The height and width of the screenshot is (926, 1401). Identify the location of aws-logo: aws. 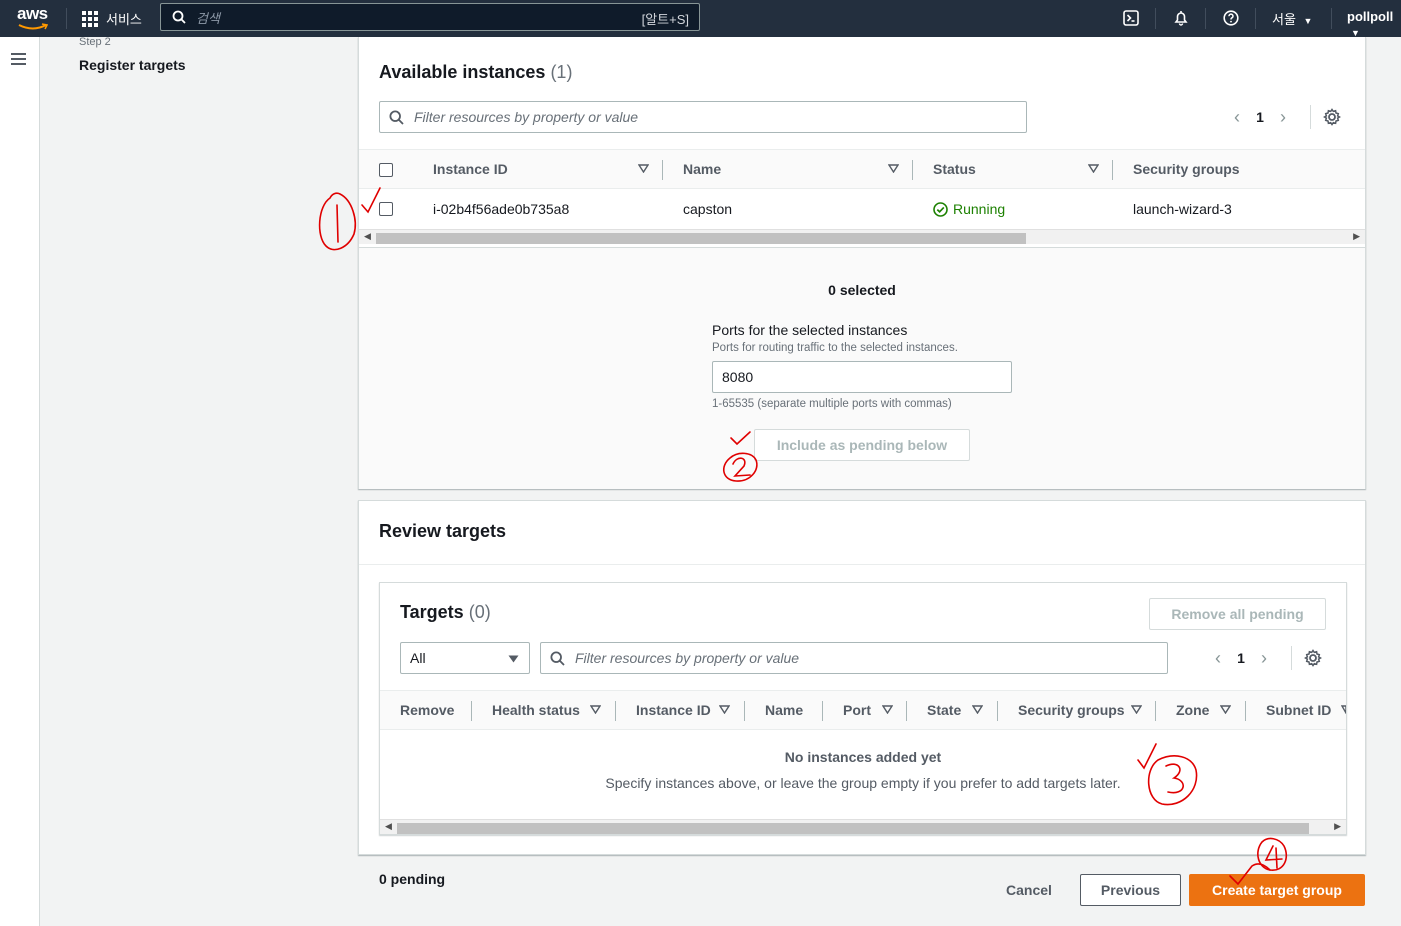
(34, 18).